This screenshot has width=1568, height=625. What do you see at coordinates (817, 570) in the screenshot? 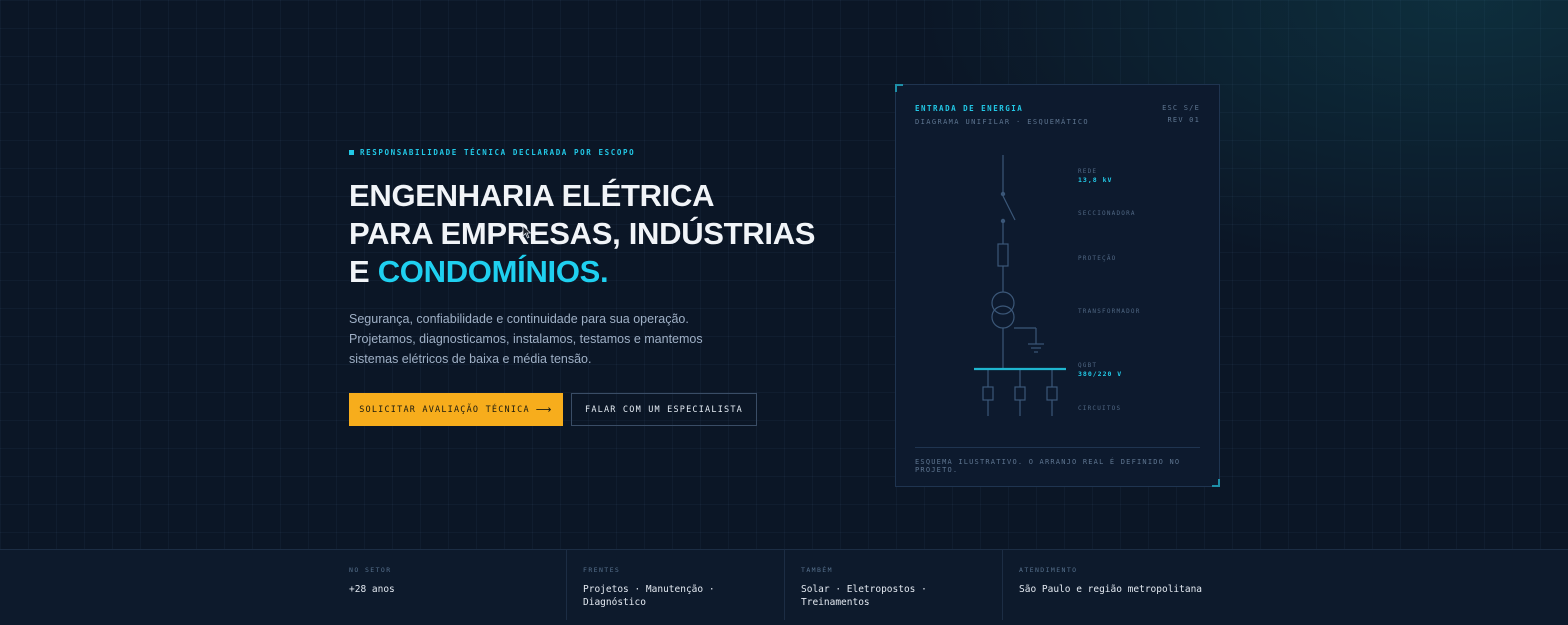
I see `stat-label: TAMBÉM` at bounding box center [817, 570].